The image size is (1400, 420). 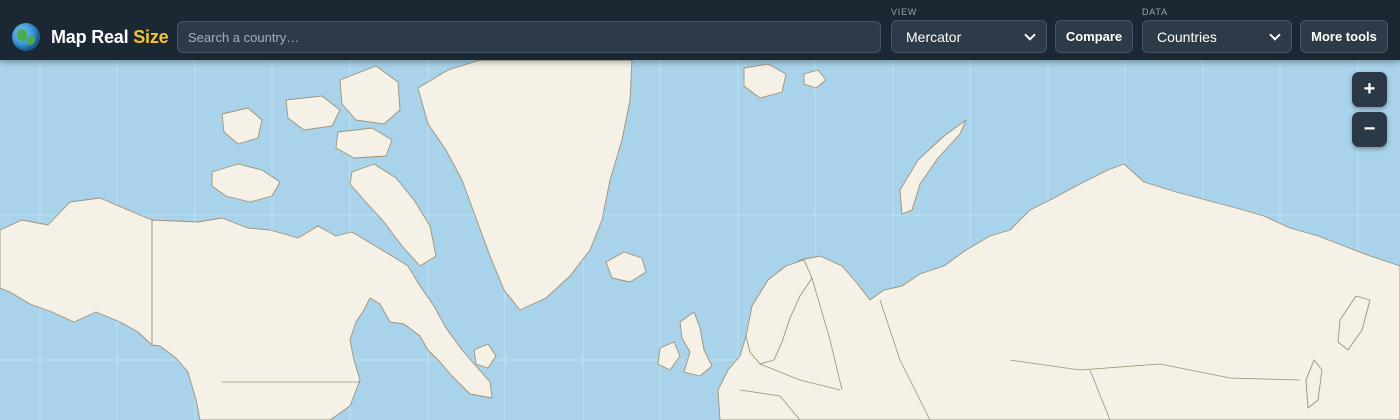 I want to click on app-brand: Map Real Size, so click(x=90, y=37).